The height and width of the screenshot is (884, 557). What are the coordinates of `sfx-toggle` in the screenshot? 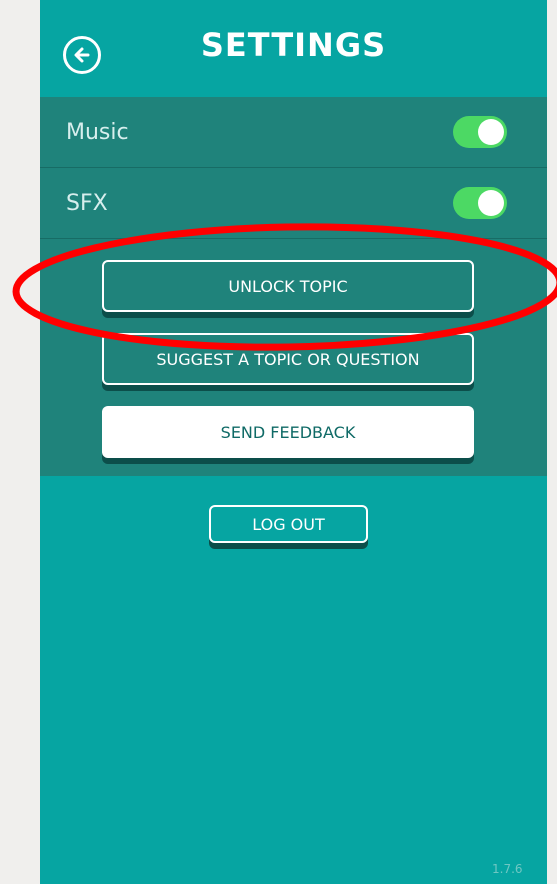 It's located at (480, 203).